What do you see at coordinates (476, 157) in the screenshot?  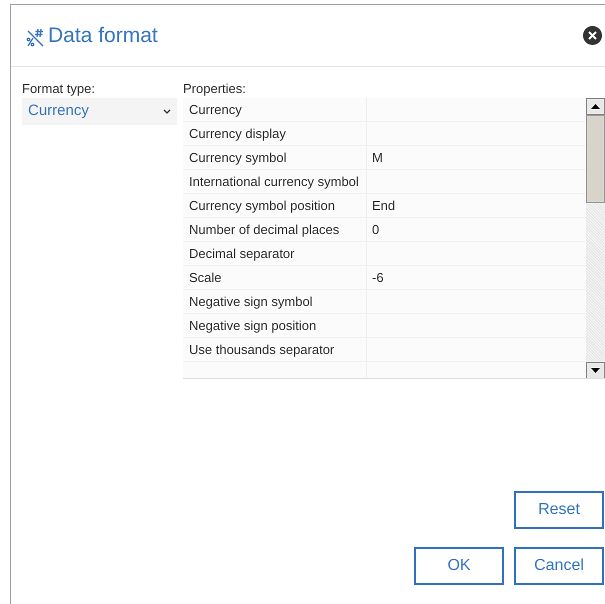 I see `property-value: M` at bounding box center [476, 157].